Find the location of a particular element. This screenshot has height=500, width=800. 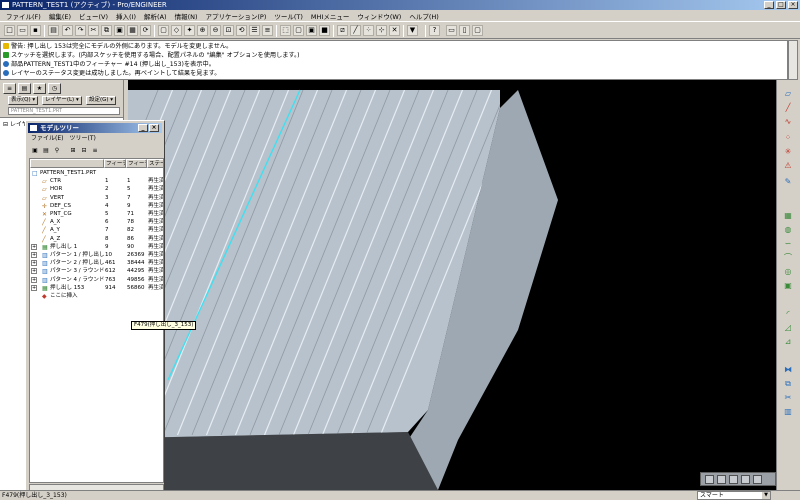

active-model-field: PATTERN_TEST1.PRT is located at coordinates (64, 111).